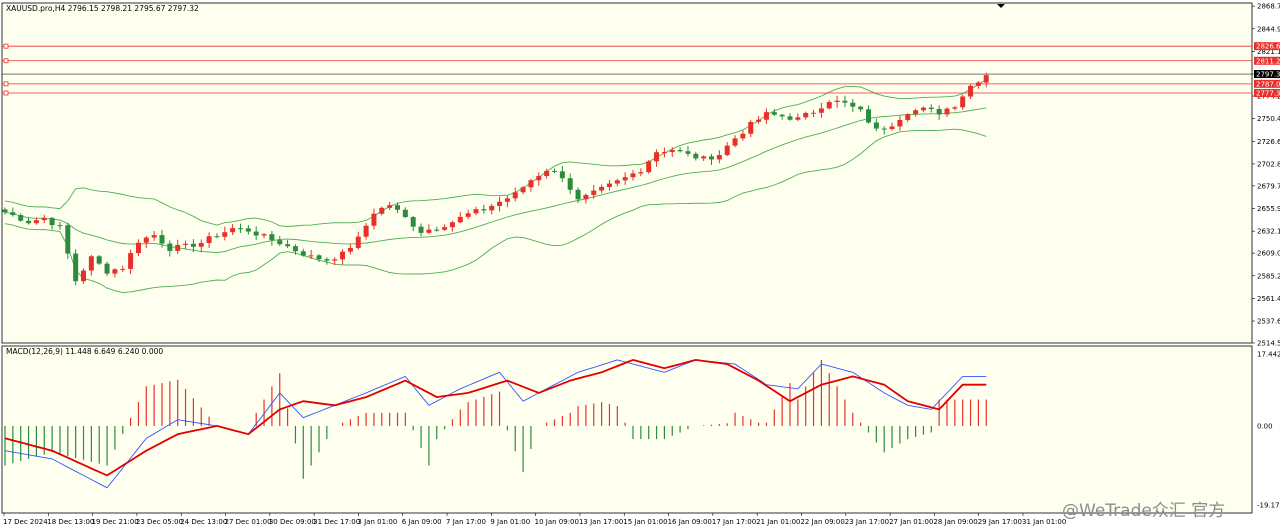  Describe the element at coordinates (734, 522) in the screenshot. I see `x-tick-label: 17 Jan 17:00` at that location.